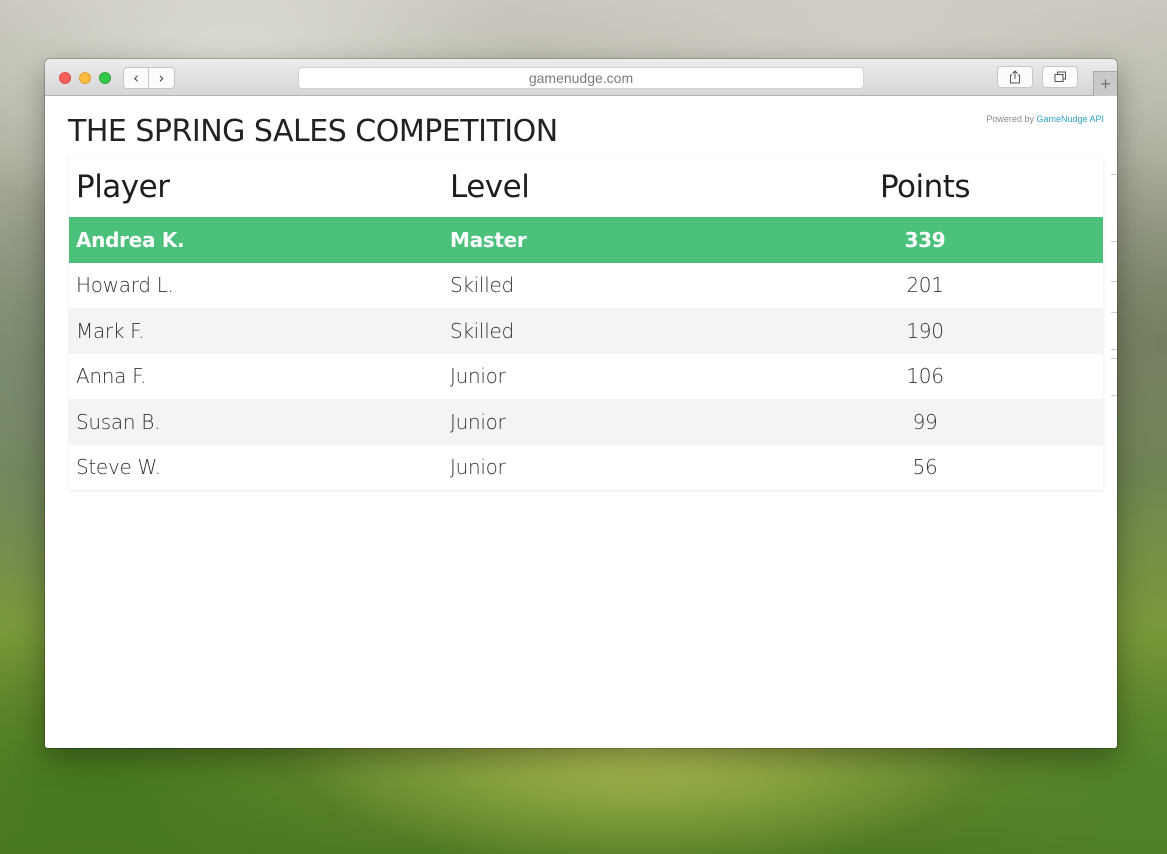  I want to click on player-name: Howard L., so click(125, 285).